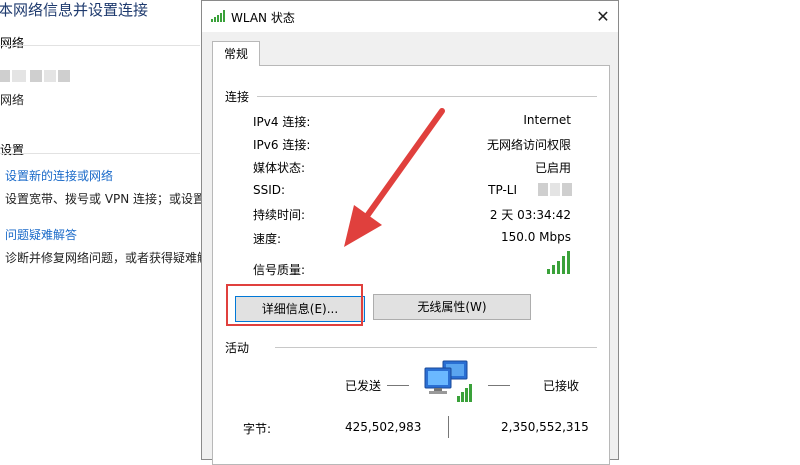  What do you see at coordinates (448, 381) in the screenshot?
I see `network-computers-icon` at bounding box center [448, 381].